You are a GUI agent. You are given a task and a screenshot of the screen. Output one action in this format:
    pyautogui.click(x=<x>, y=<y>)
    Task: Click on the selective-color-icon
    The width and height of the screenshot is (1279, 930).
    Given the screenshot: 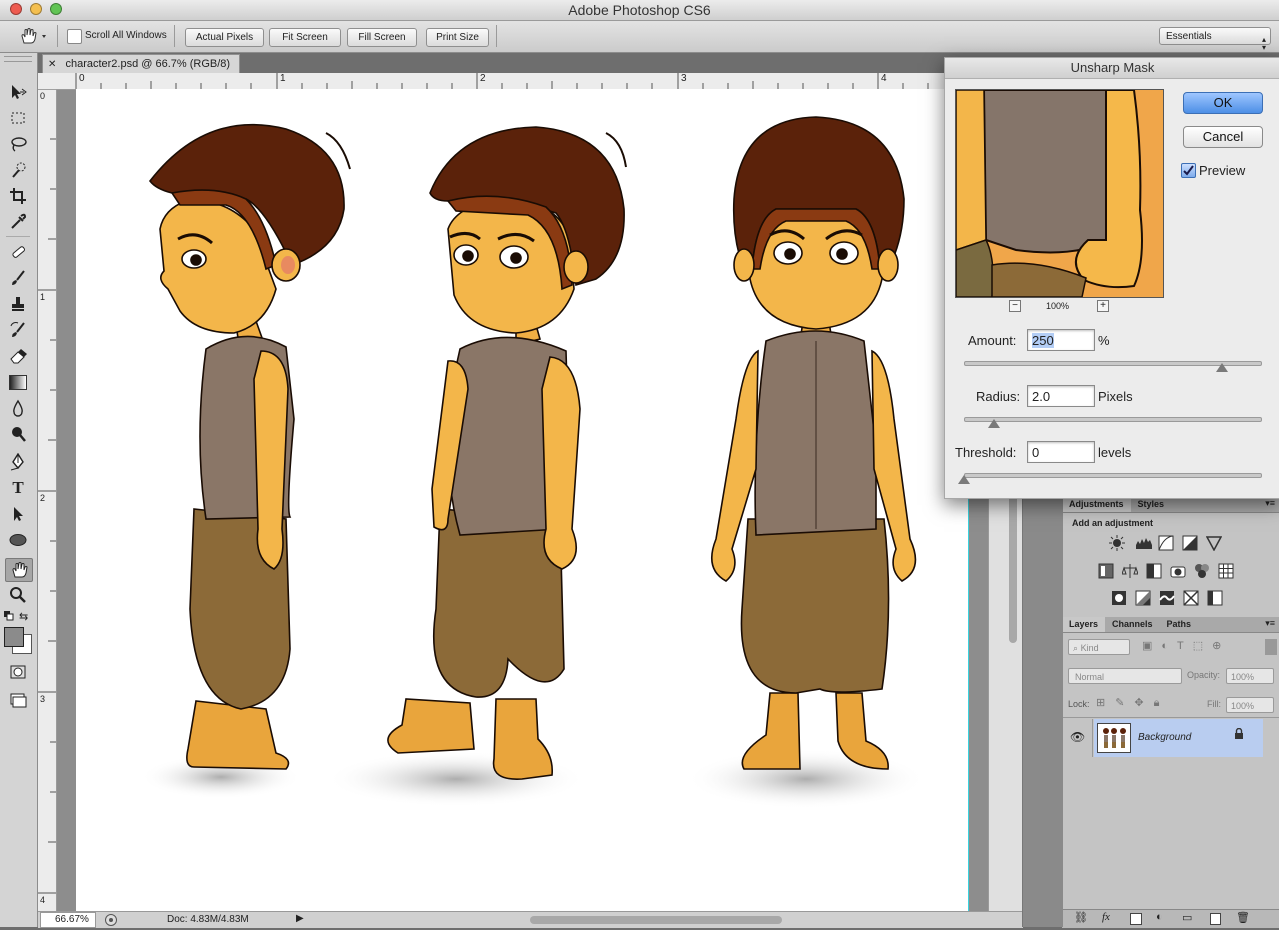 What is the action you would take?
    pyautogui.click(x=1191, y=598)
    